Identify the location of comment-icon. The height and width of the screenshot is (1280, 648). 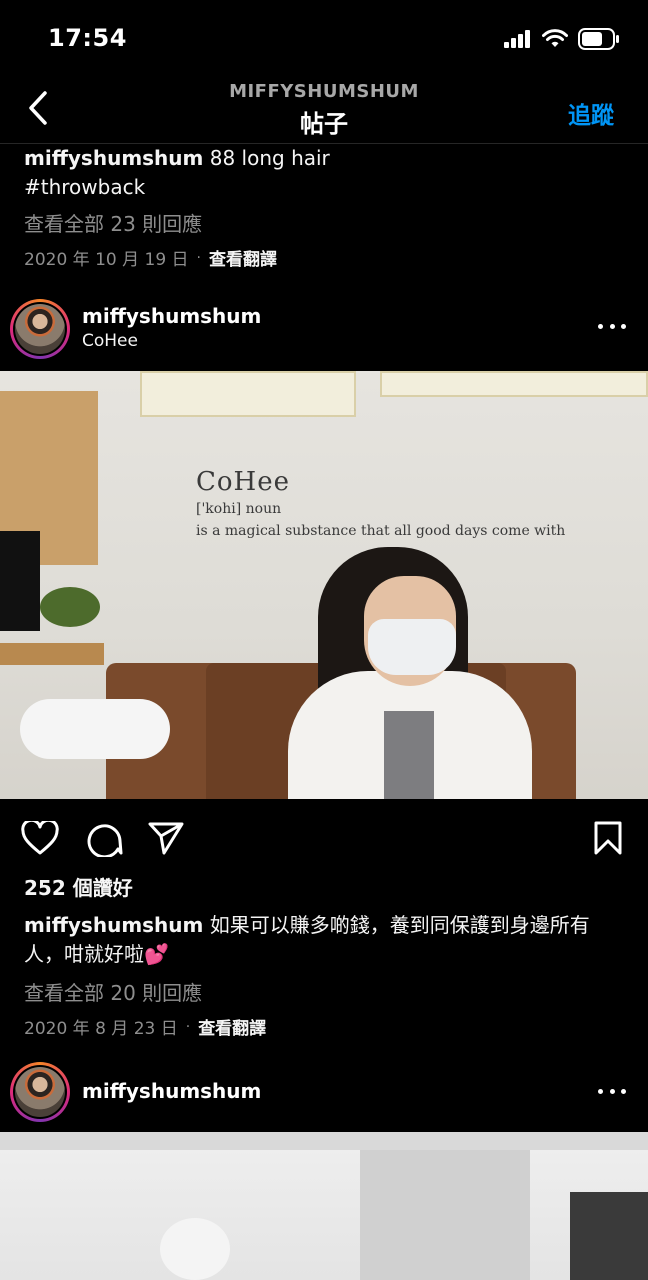
(105, 840).